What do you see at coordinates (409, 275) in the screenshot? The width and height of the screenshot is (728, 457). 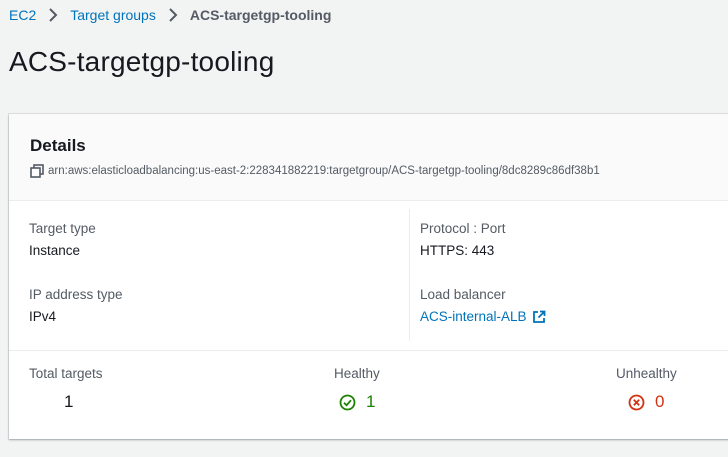 I see `column-divider` at bounding box center [409, 275].